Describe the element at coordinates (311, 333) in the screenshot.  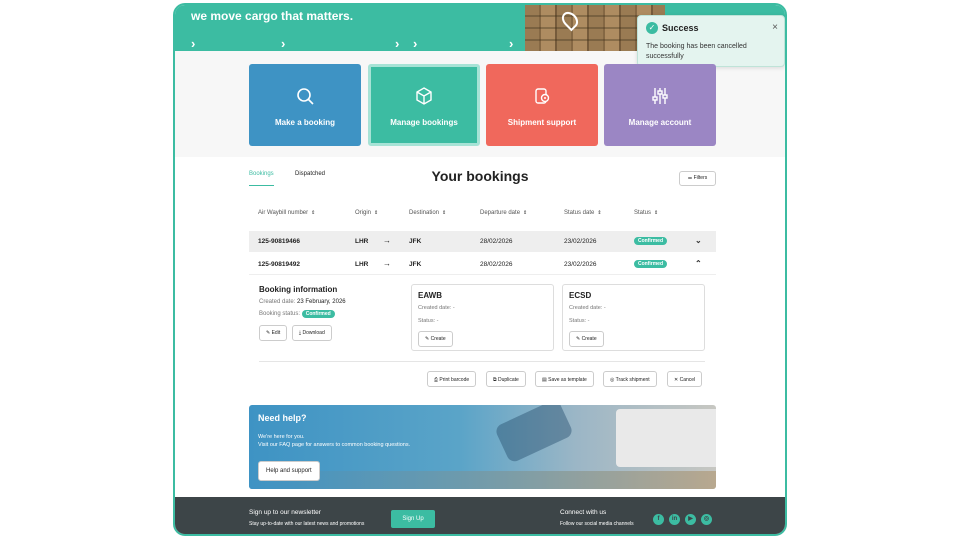
I see `download-button: ⤓ Download` at that location.